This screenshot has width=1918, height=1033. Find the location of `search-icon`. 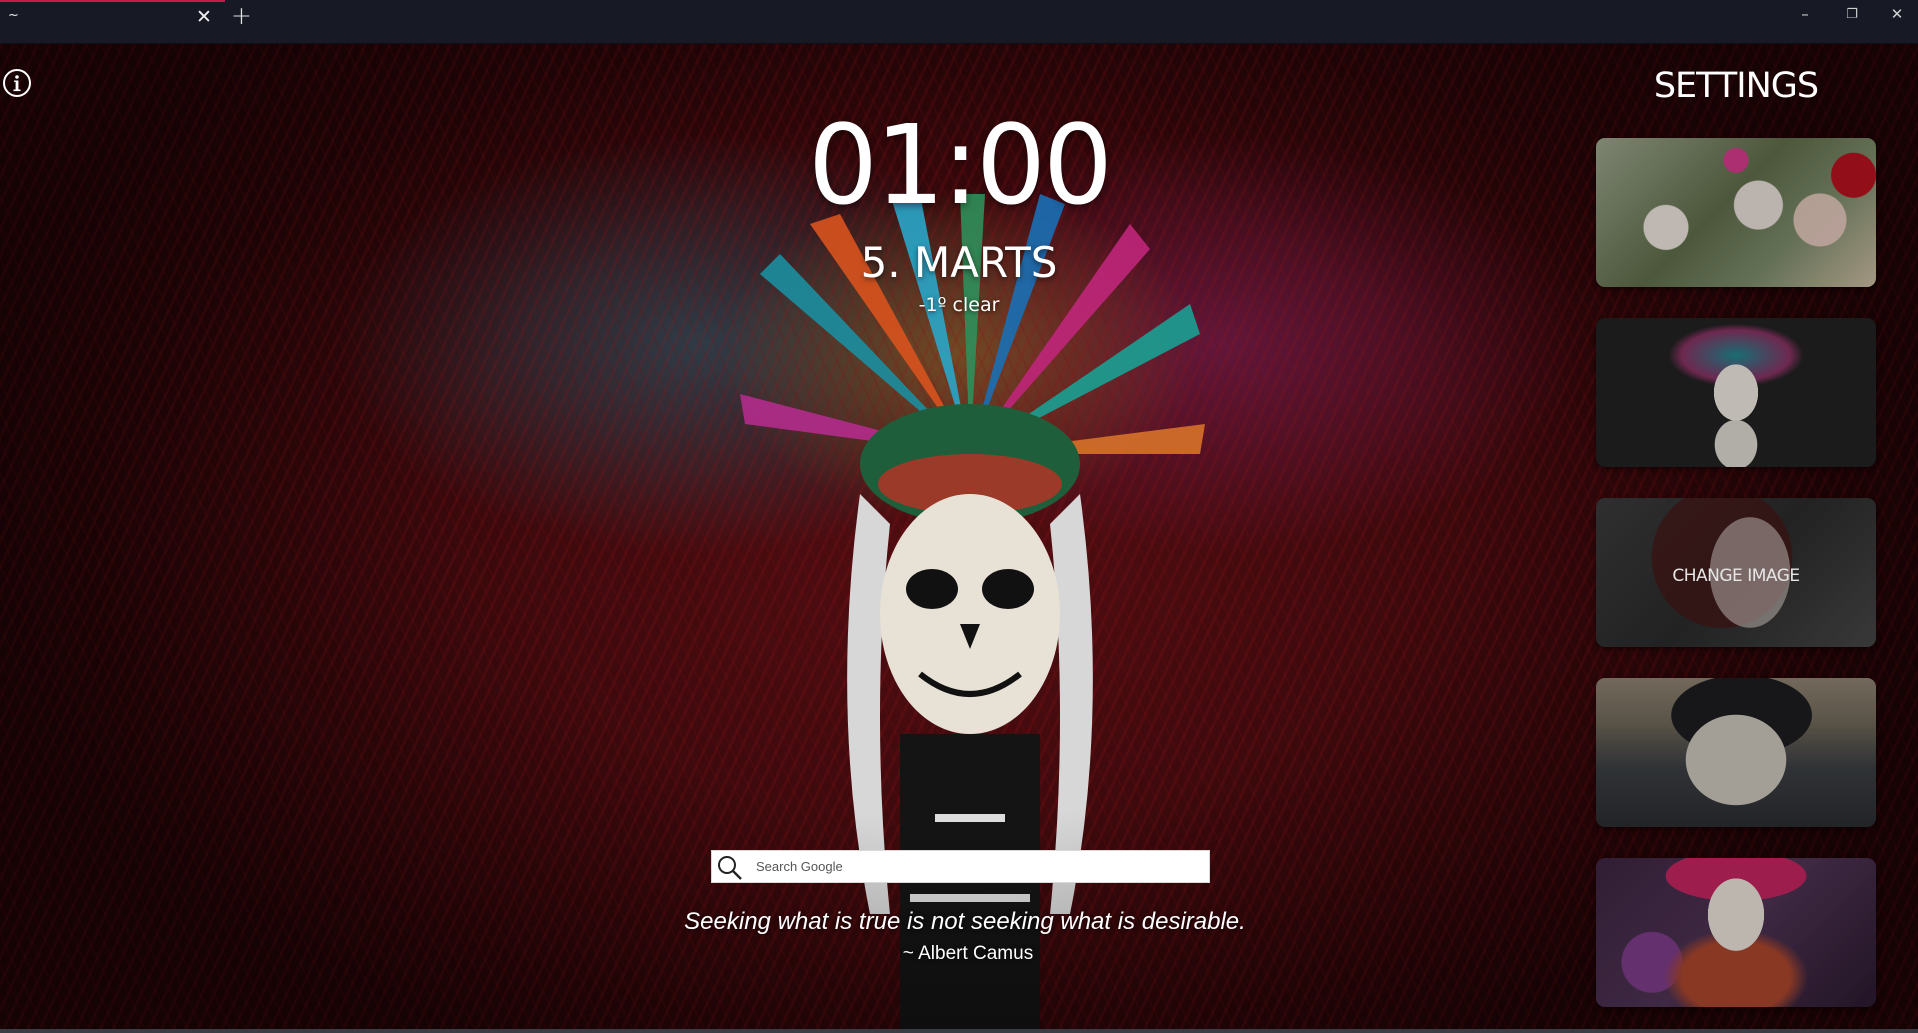

search-icon is located at coordinates (730, 868).